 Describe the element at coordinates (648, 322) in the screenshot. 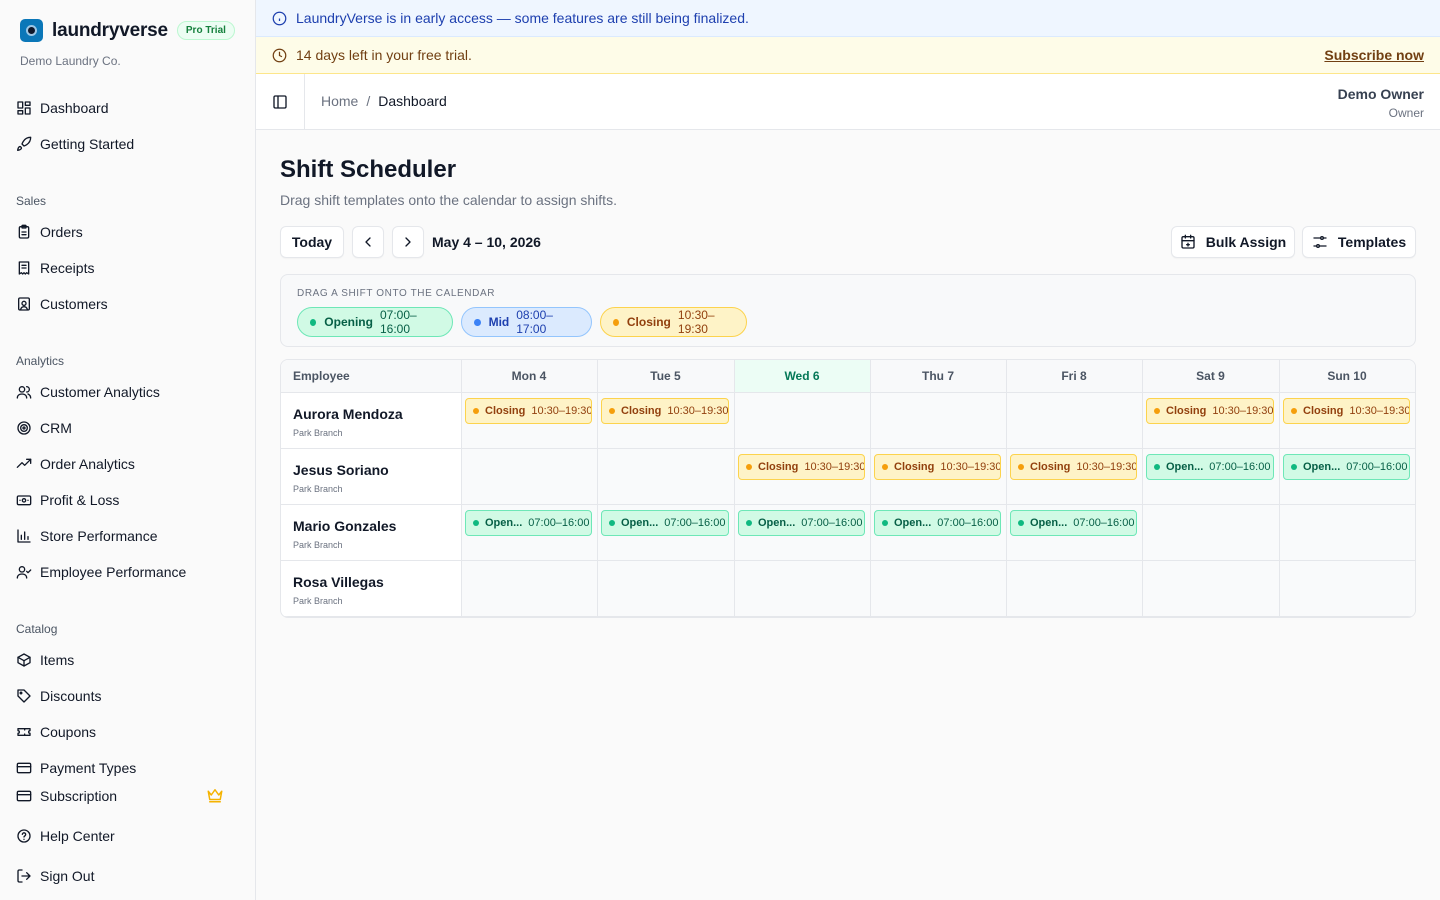

I see `template-name: Closing` at that location.